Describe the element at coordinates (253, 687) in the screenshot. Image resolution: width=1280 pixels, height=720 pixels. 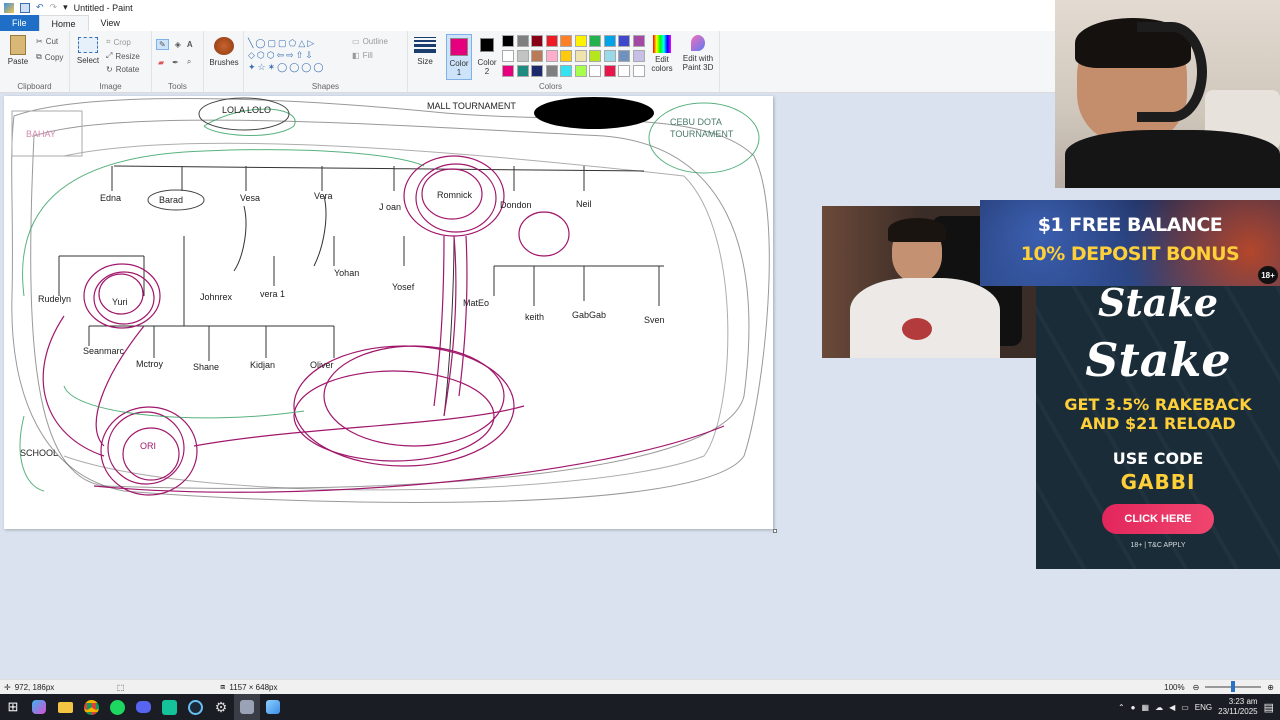
I see `canvas-size: 1157 × 648px` at that location.